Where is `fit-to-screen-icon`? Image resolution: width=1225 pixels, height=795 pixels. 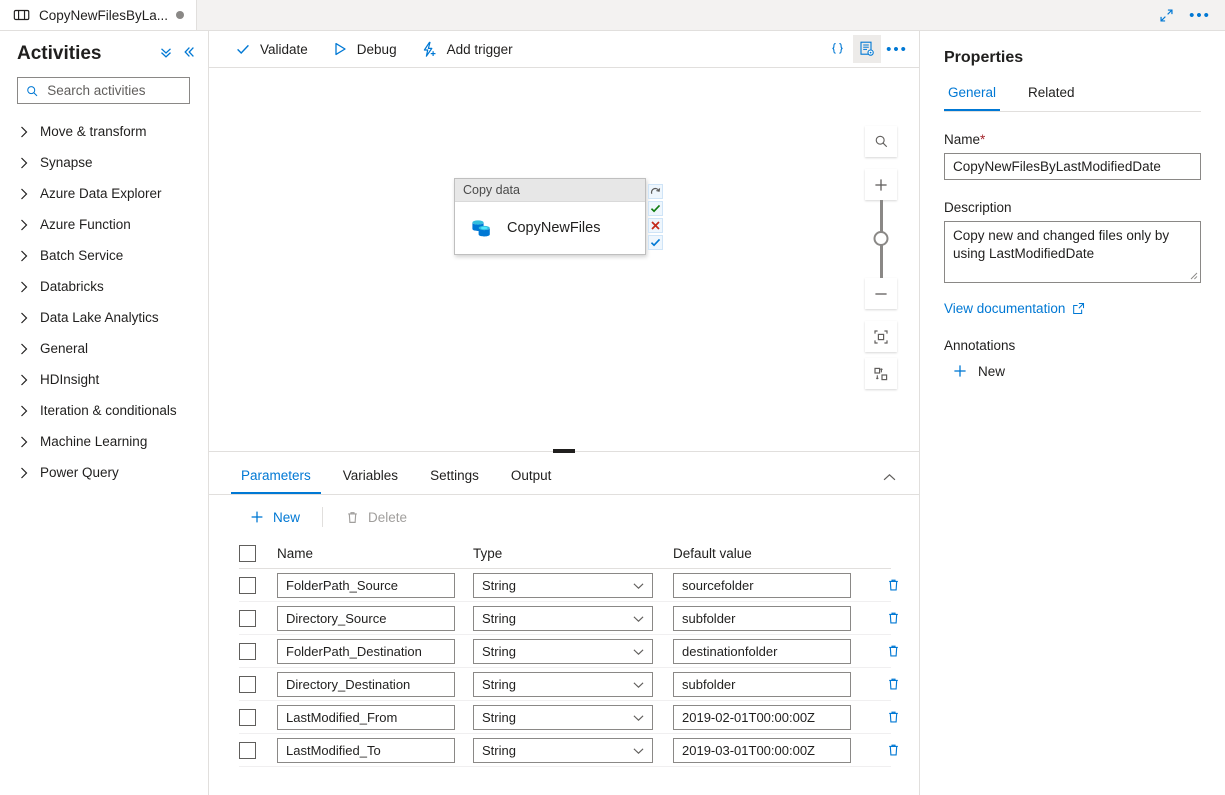
fit-to-screen-icon is located at coordinates (881, 336).